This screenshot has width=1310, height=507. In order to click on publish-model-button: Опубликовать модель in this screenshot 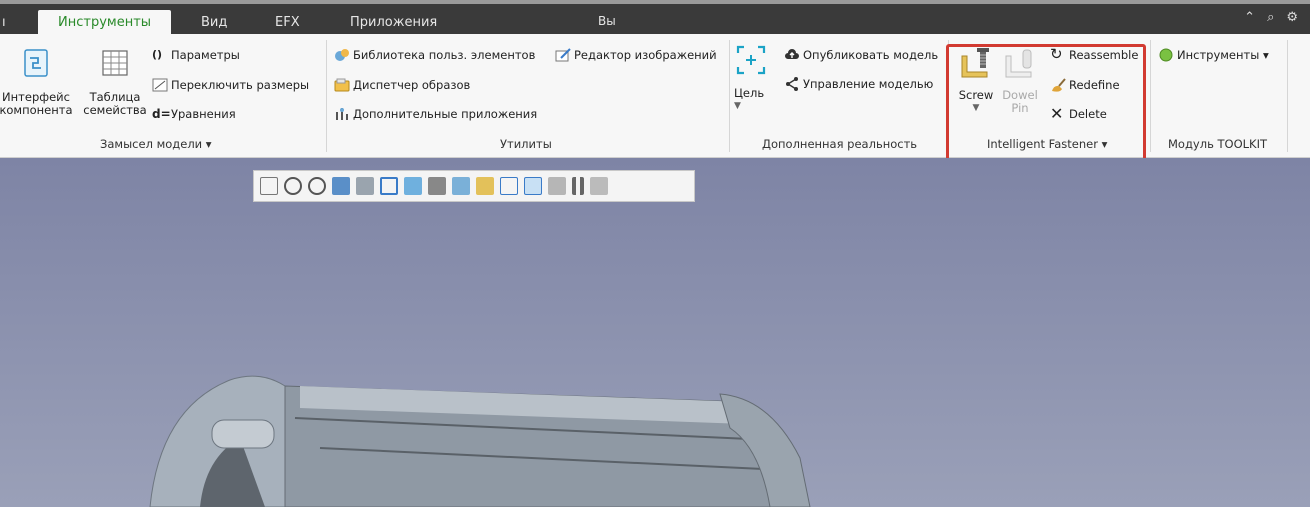, I will do `click(861, 55)`.